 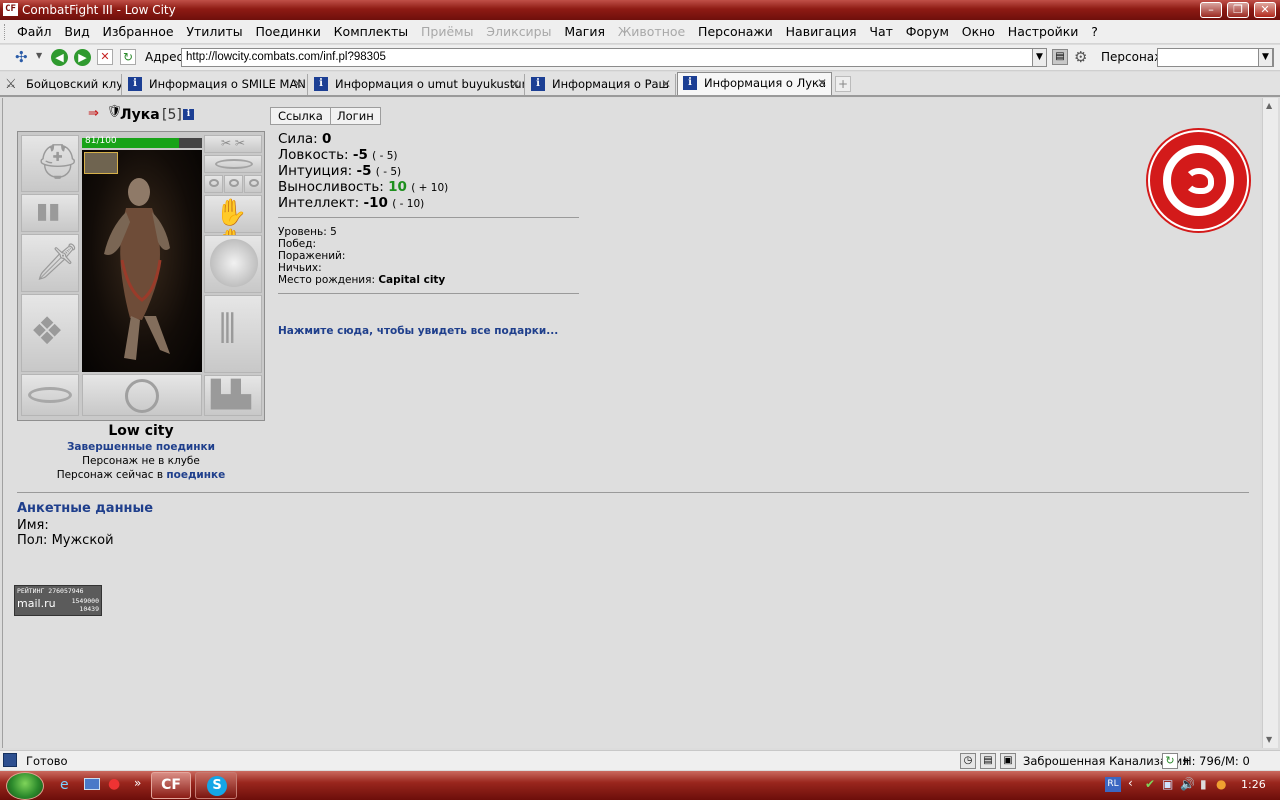 I want to click on more-icon: », so click(x=137, y=783).